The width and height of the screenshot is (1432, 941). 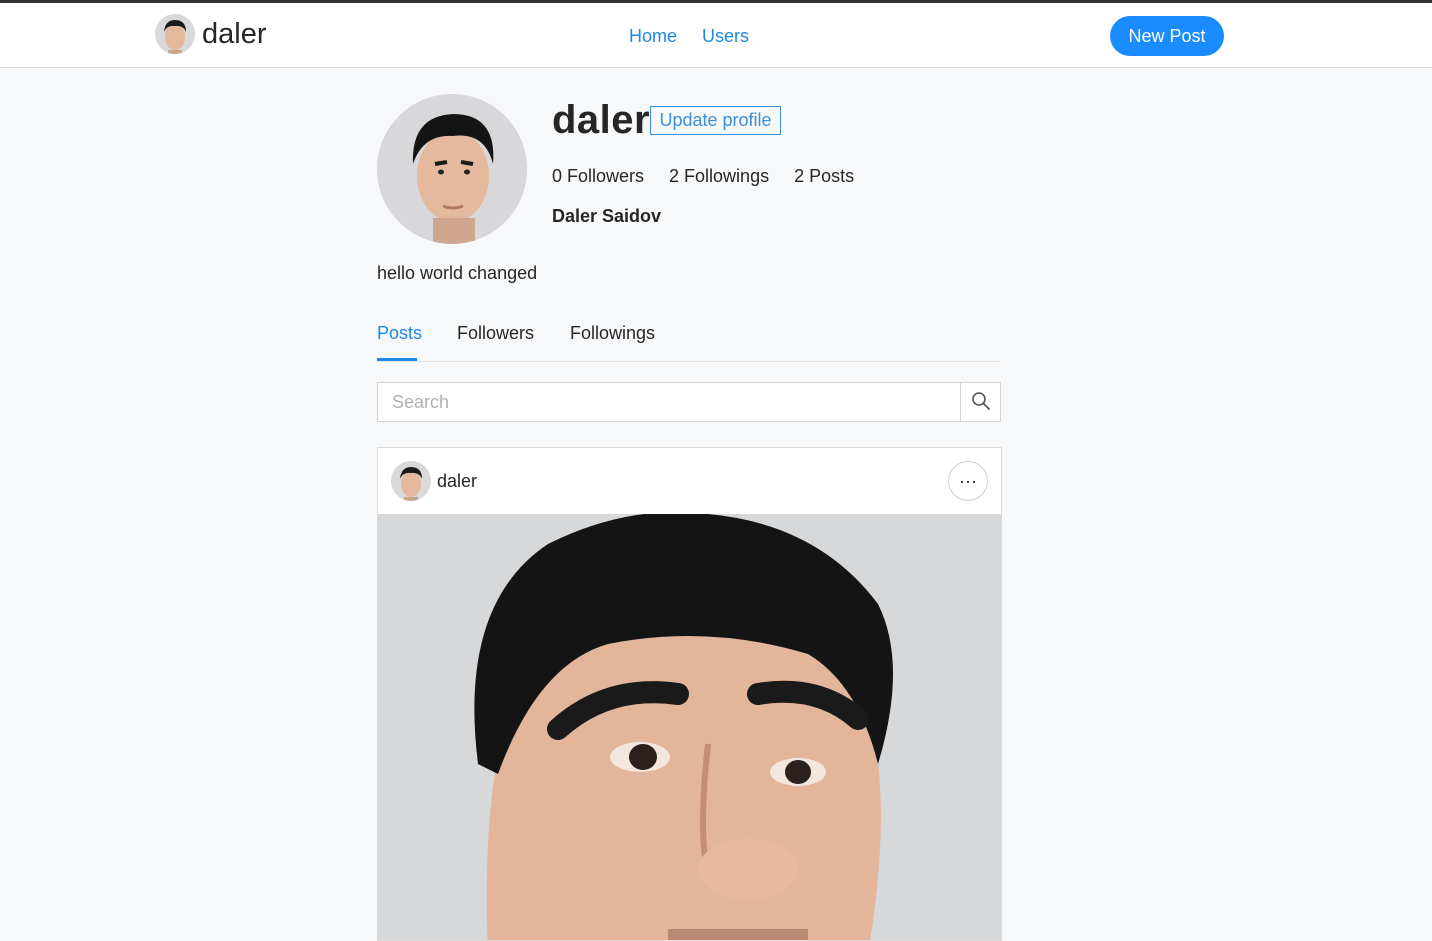 I want to click on nav-avatar, so click(x=175, y=34).